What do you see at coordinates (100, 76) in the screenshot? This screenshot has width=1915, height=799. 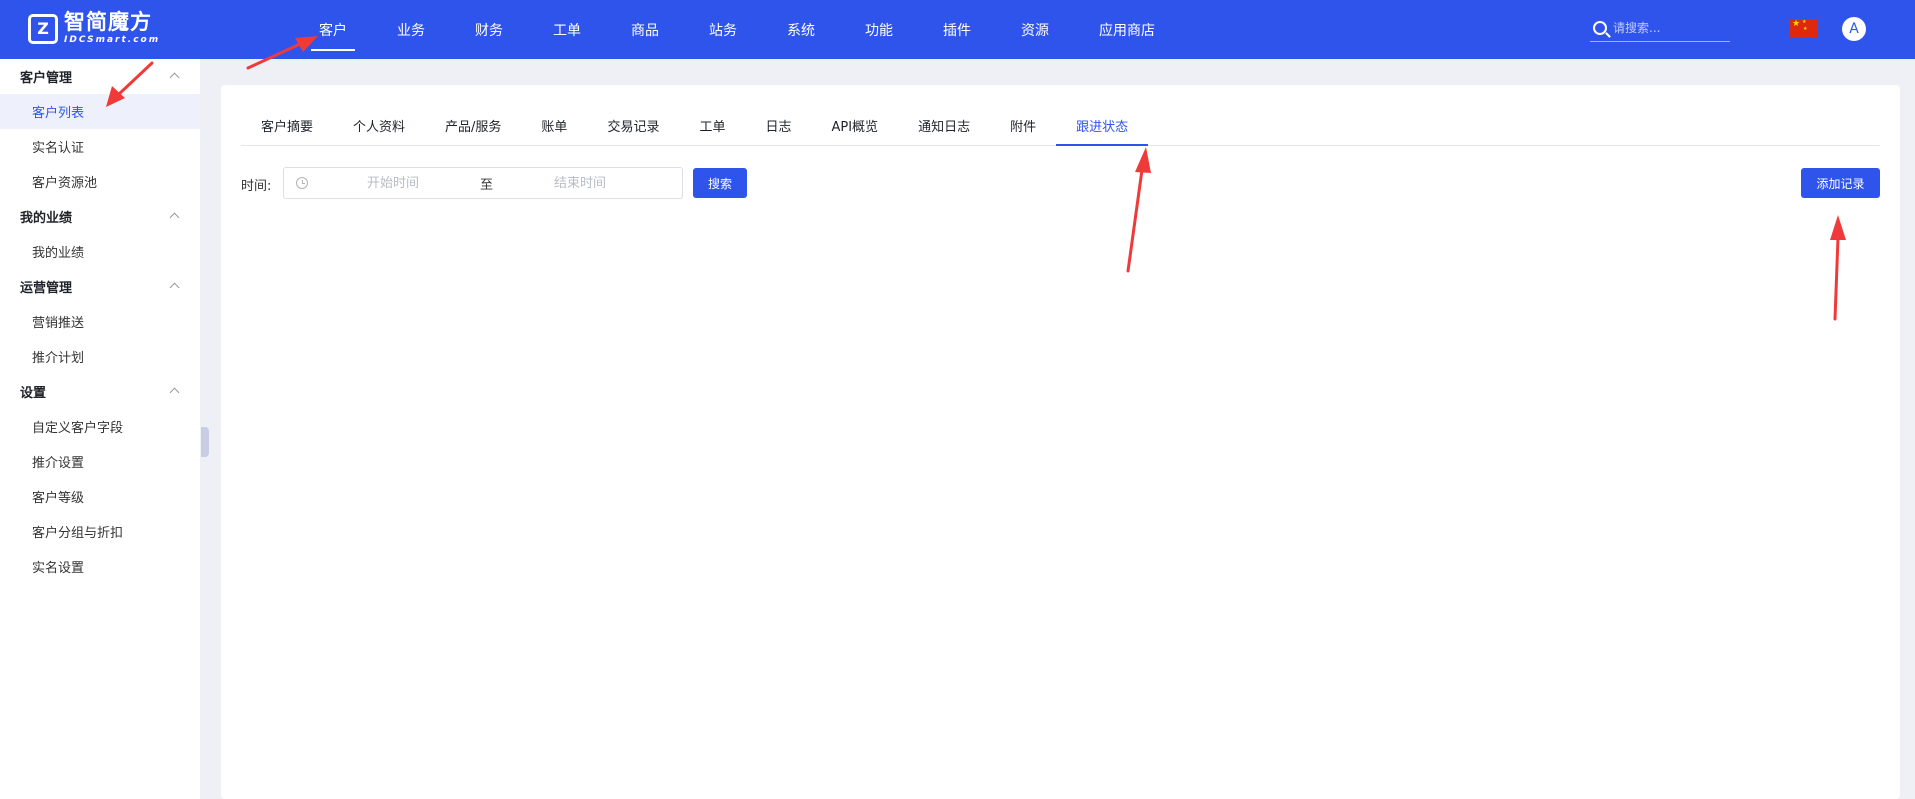 I see `sidebar-group-customer-management: 客户管理` at bounding box center [100, 76].